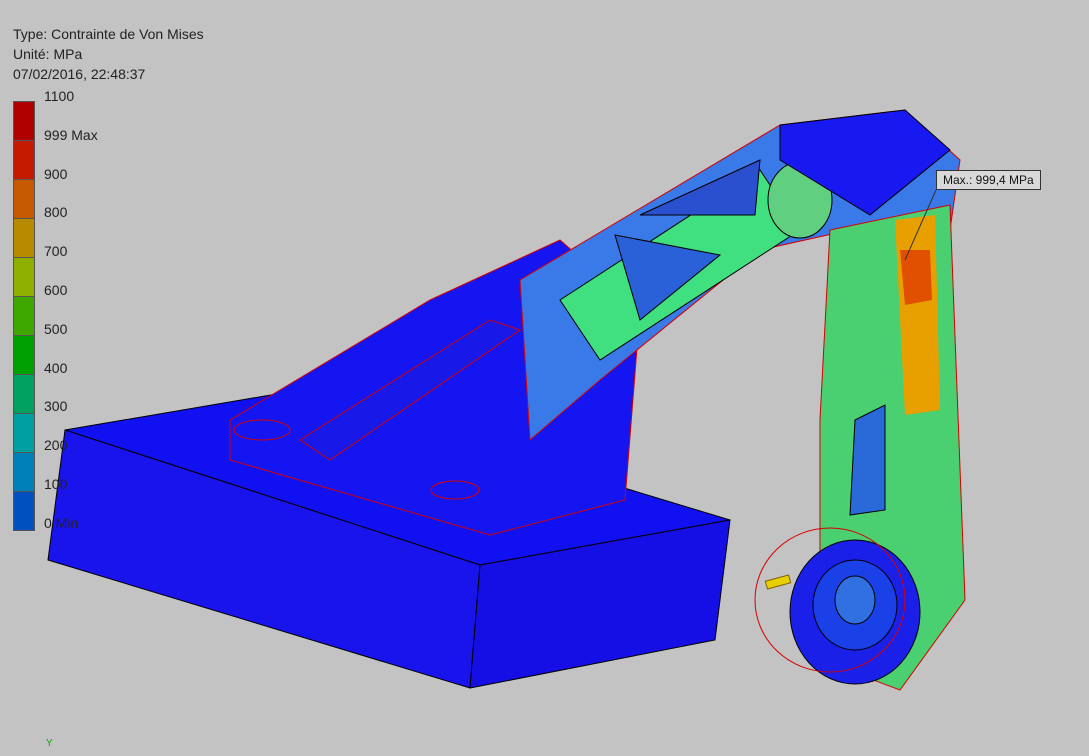  Describe the element at coordinates (71, 134) in the screenshot. I see `legend-tick-label: 999 Max` at that location.